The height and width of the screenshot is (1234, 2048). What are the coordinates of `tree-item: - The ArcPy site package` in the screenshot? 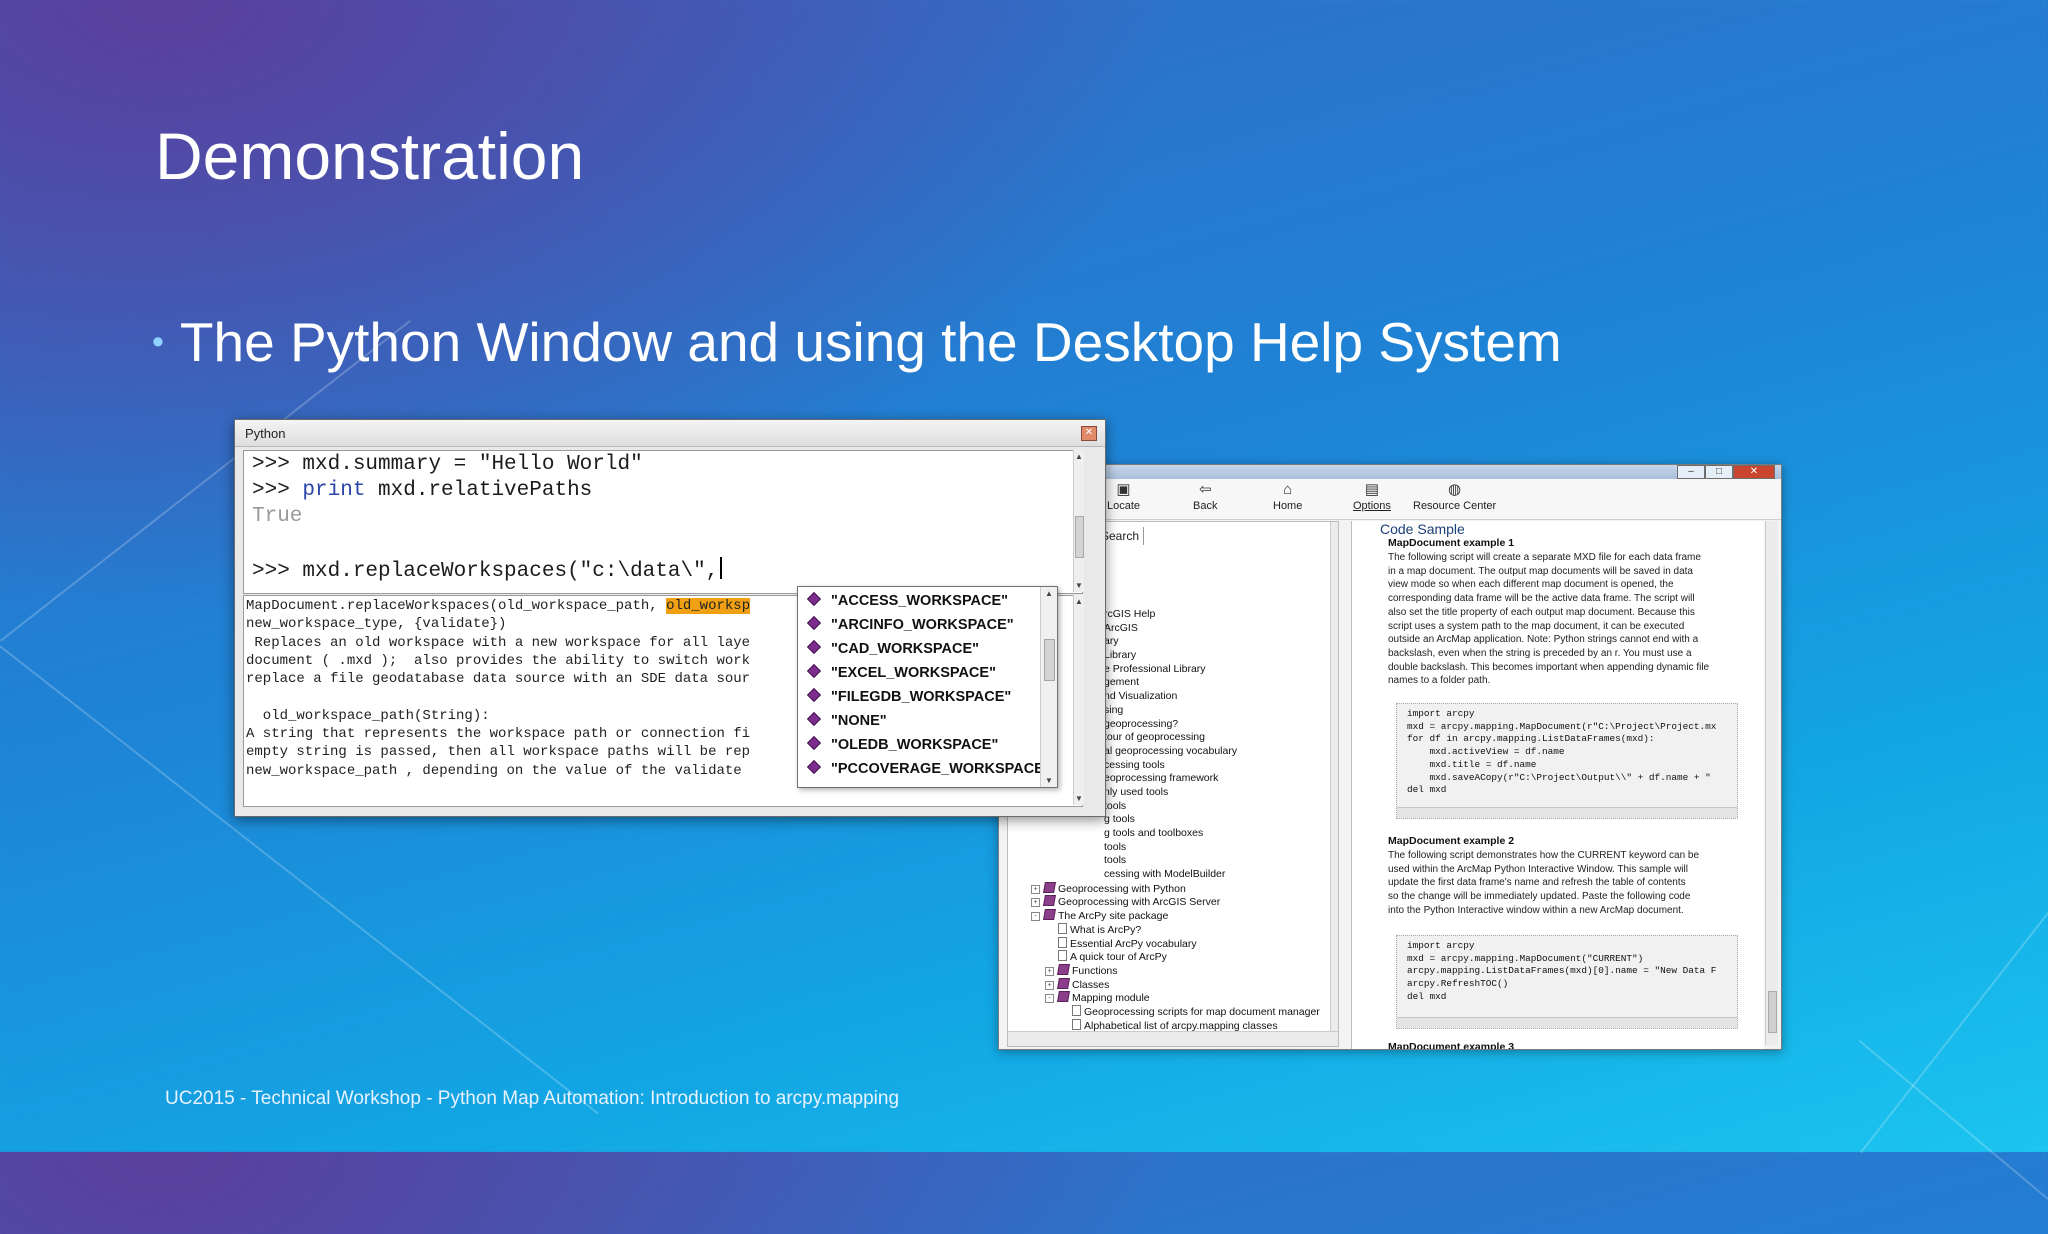 It's located at (1168, 916).